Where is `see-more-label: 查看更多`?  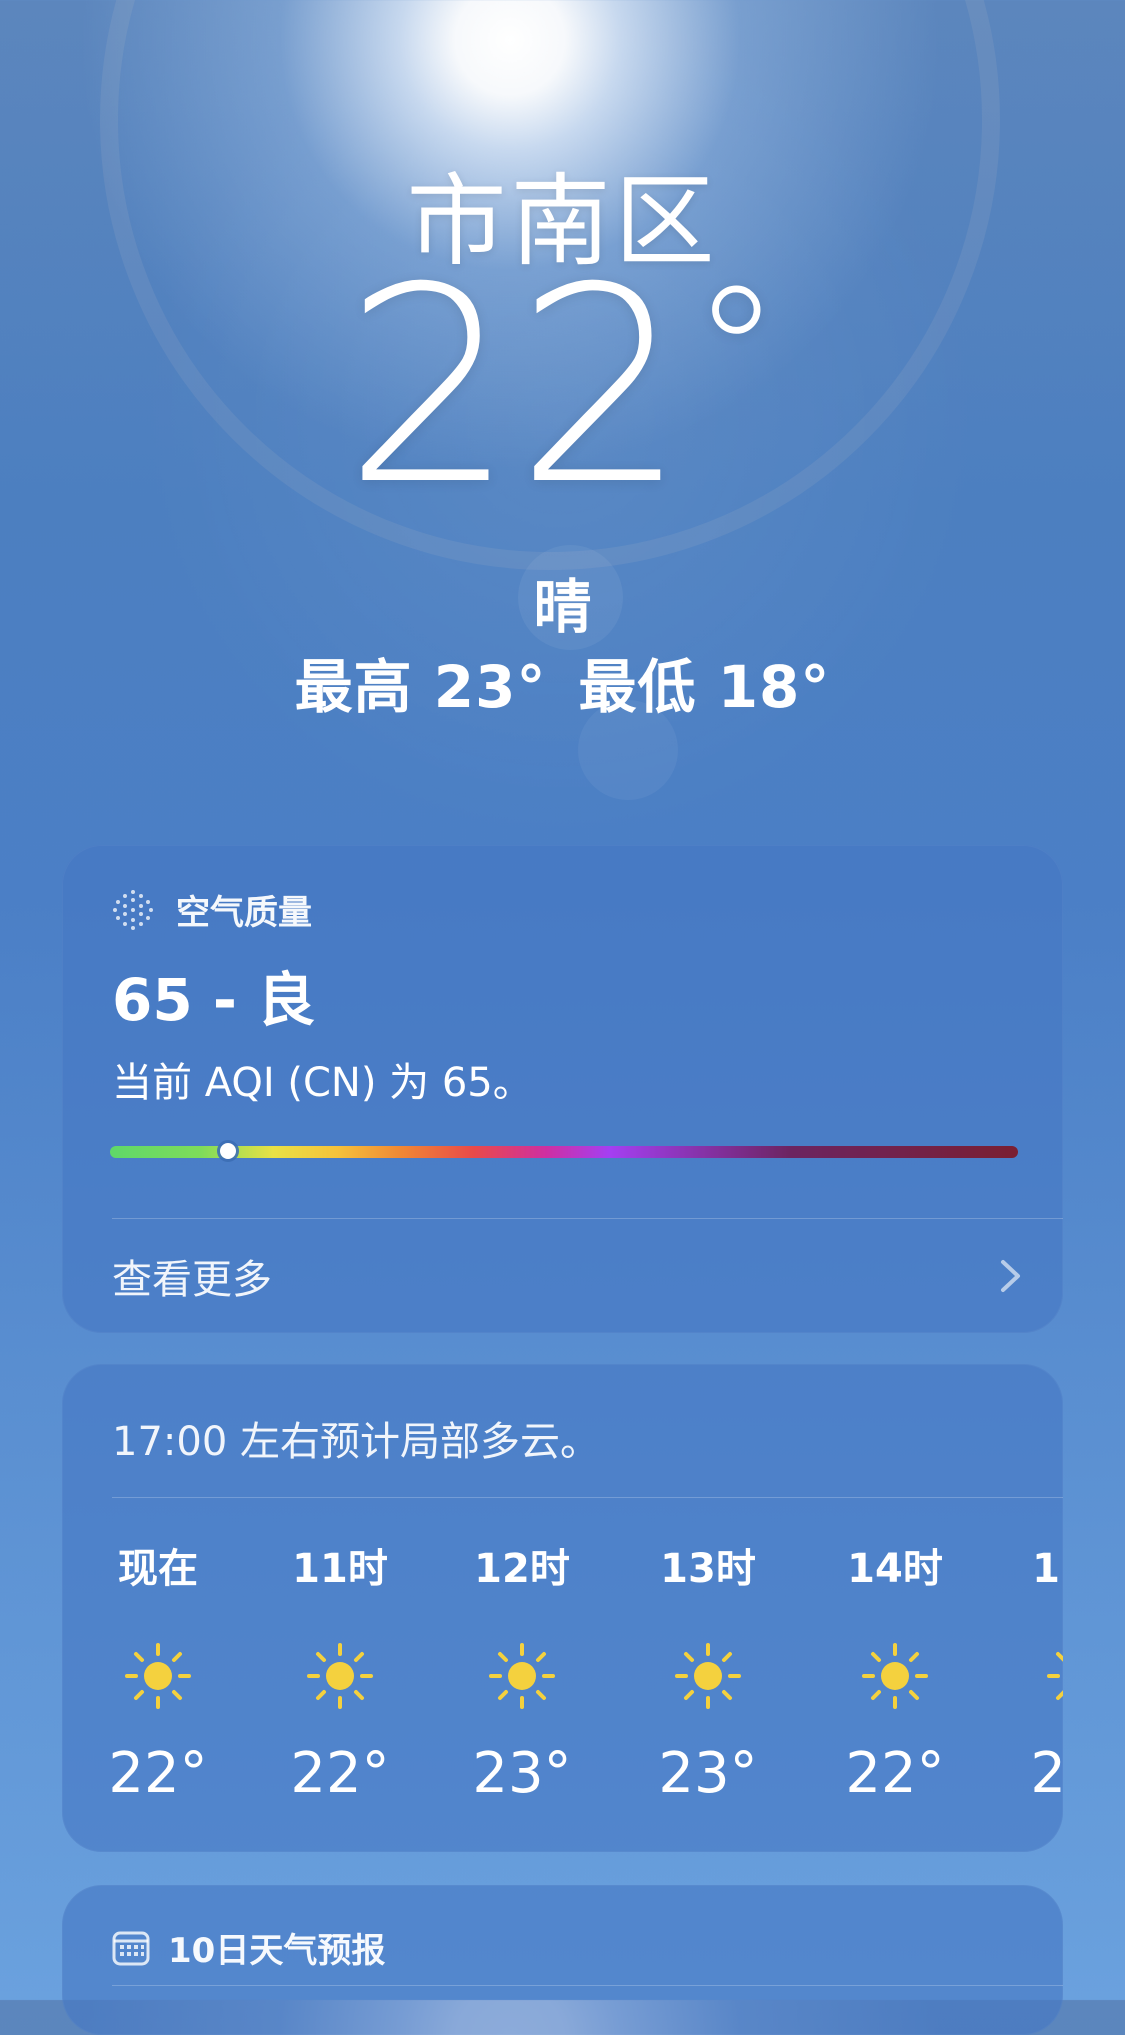
see-more-label: 查看更多 is located at coordinates (192, 1276).